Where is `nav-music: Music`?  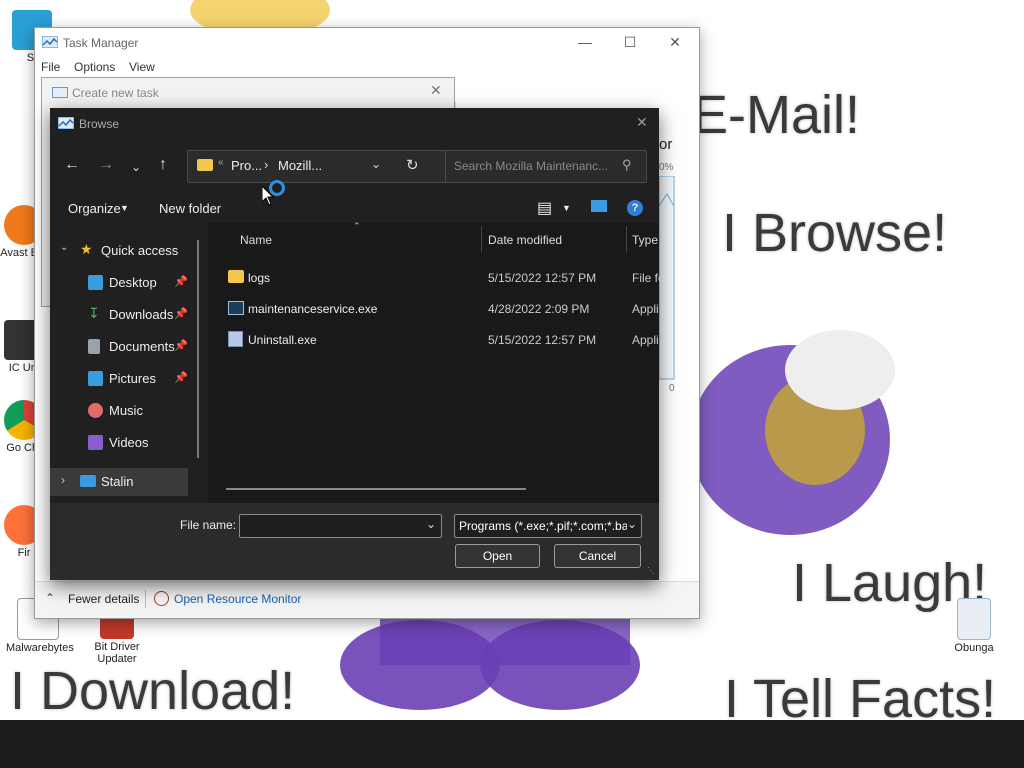 nav-music: Music is located at coordinates (126, 411).